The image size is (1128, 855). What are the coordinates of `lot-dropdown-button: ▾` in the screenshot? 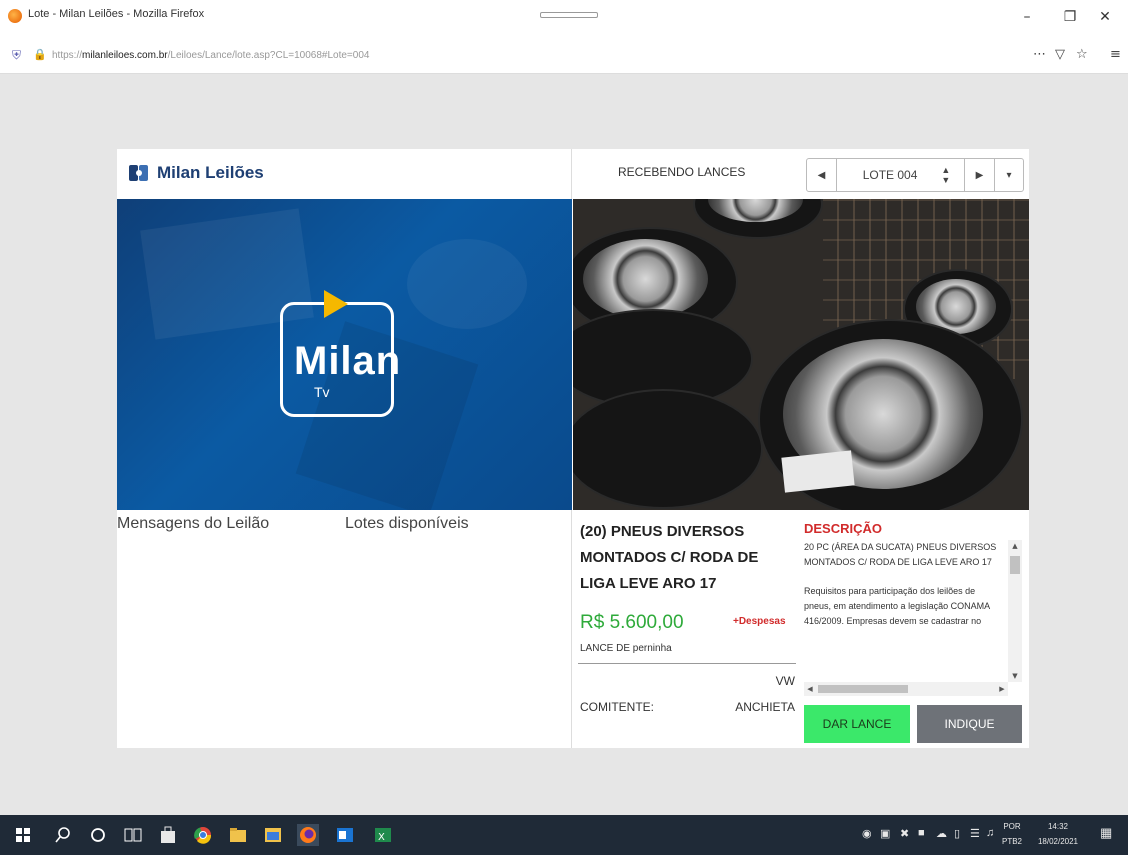 It's located at (1009, 175).